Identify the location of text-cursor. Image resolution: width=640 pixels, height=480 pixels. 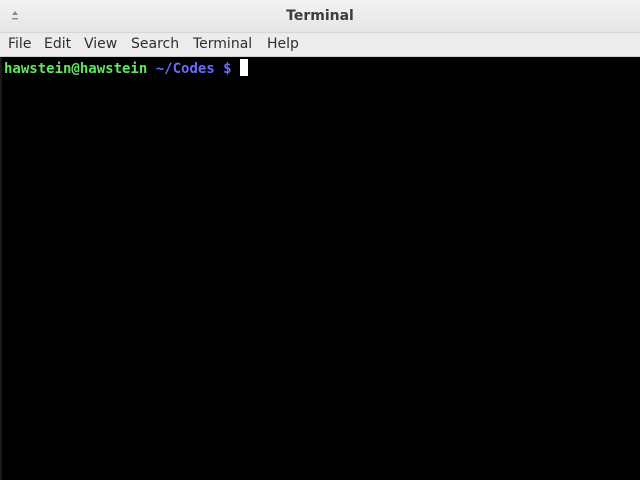
(244, 67).